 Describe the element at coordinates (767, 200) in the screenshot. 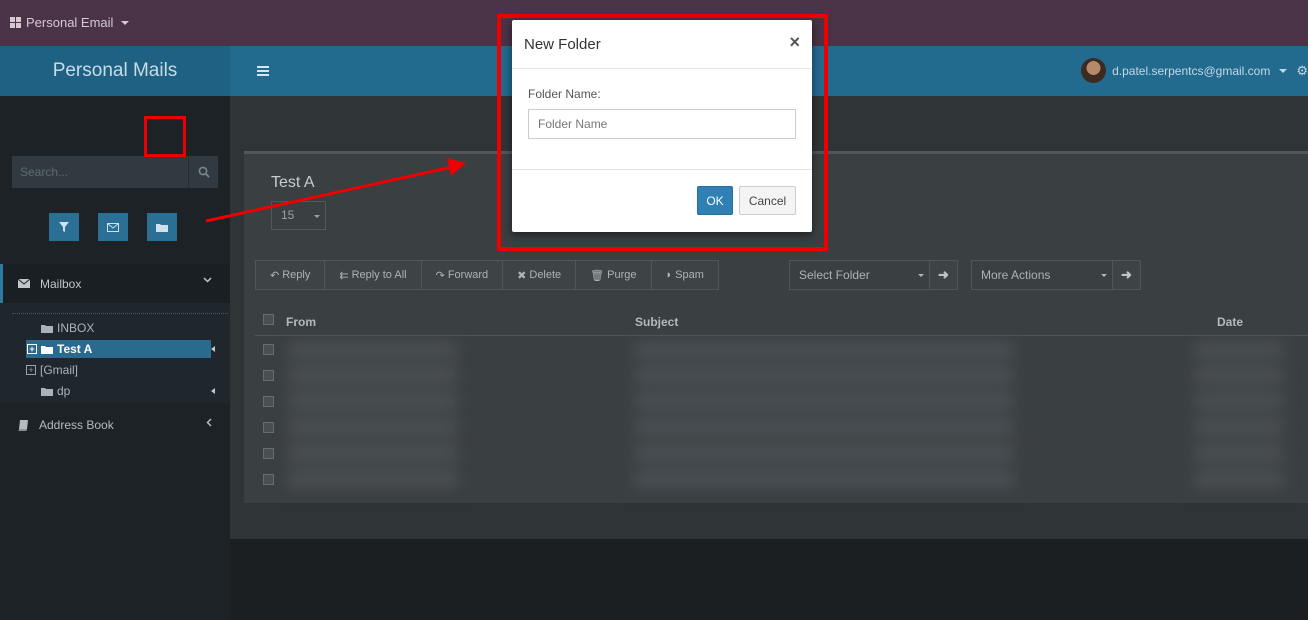

I see `cancel-button: Cancel` at that location.